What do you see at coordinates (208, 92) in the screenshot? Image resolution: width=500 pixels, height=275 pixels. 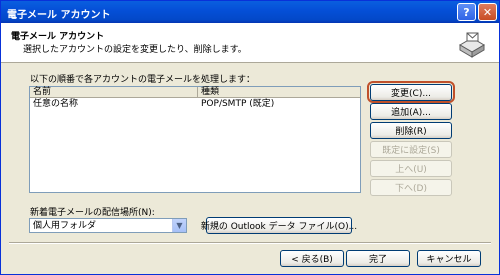 I see `column-header-type: 種類` at bounding box center [208, 92].